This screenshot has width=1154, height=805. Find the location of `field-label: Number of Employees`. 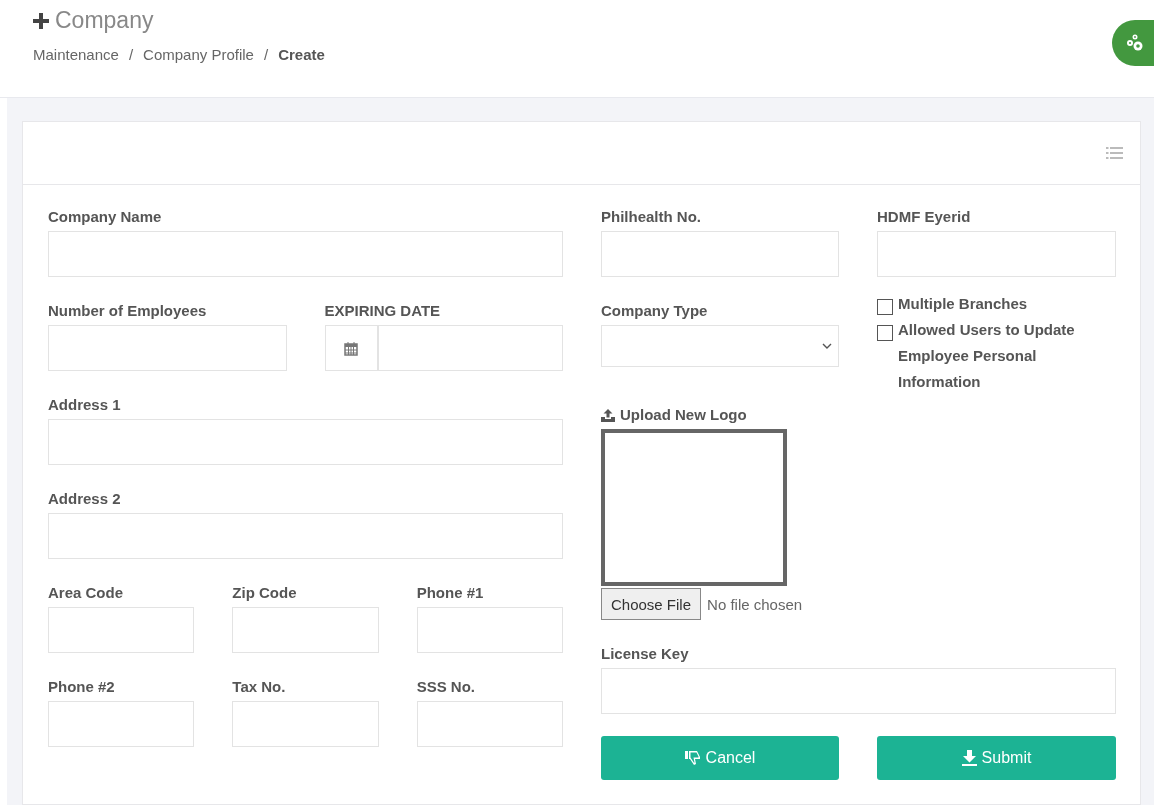

field-label: Number of Employees is located at coordinates (128, 311).